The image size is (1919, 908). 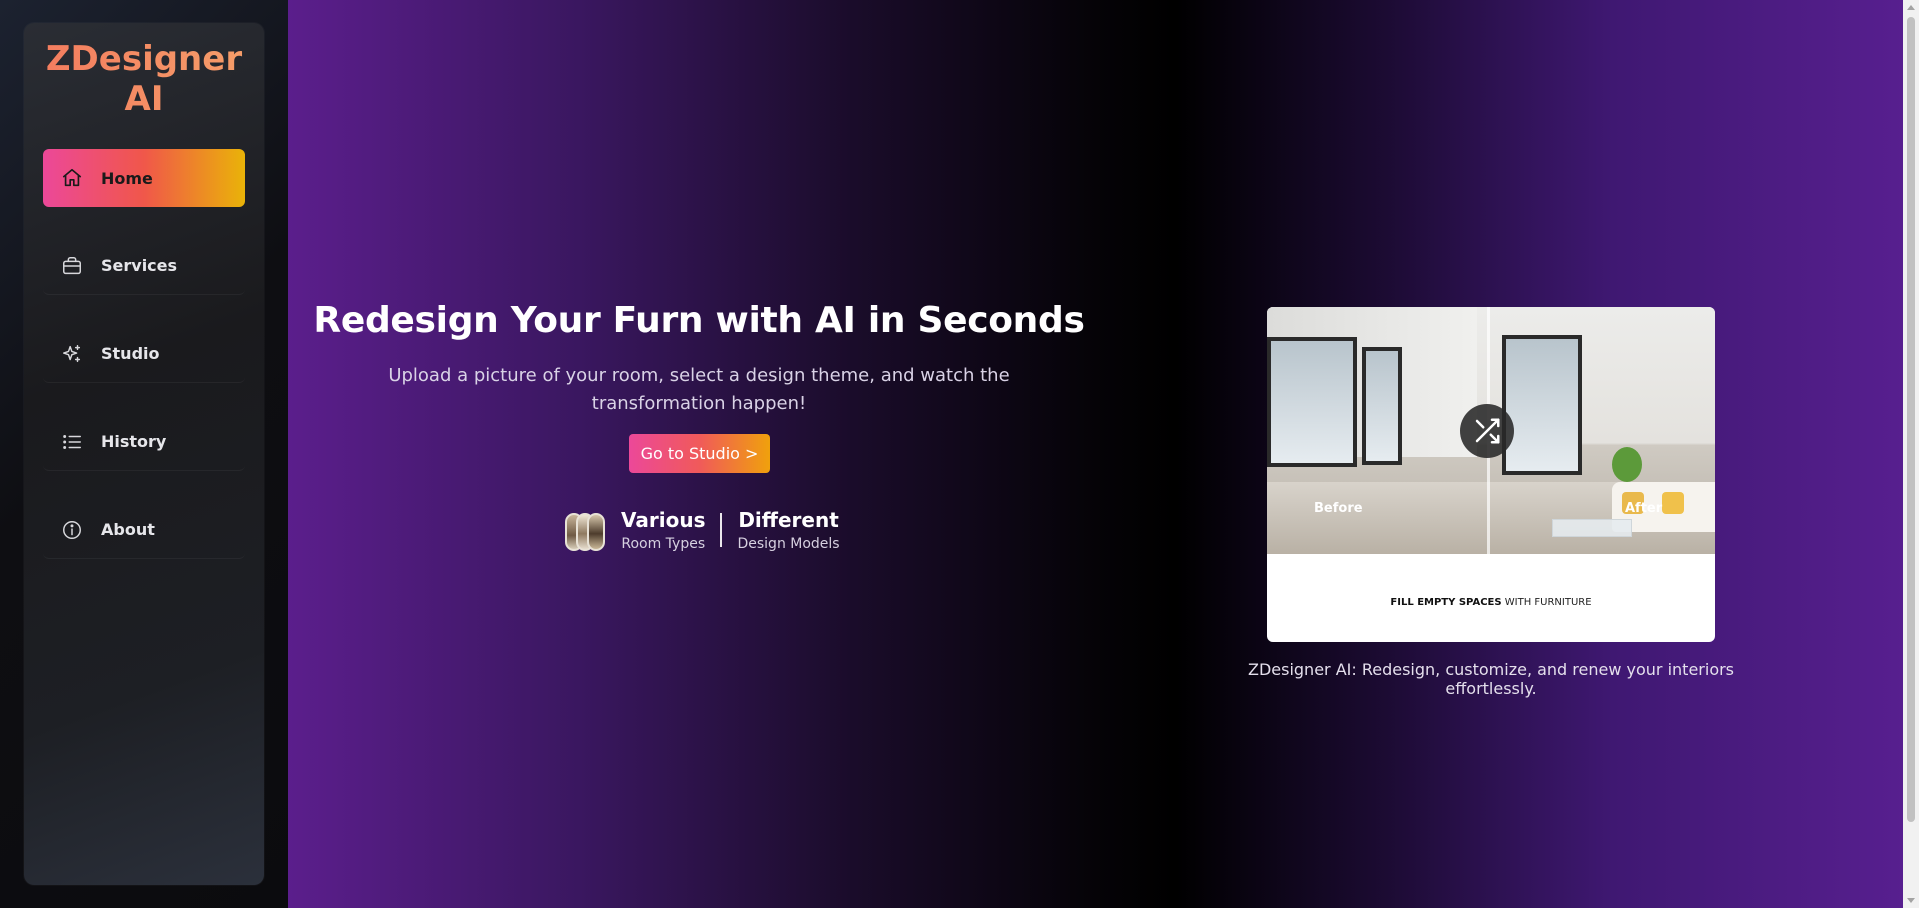 I want to click on scroll-down-icon, so click(x=1911, y=900).